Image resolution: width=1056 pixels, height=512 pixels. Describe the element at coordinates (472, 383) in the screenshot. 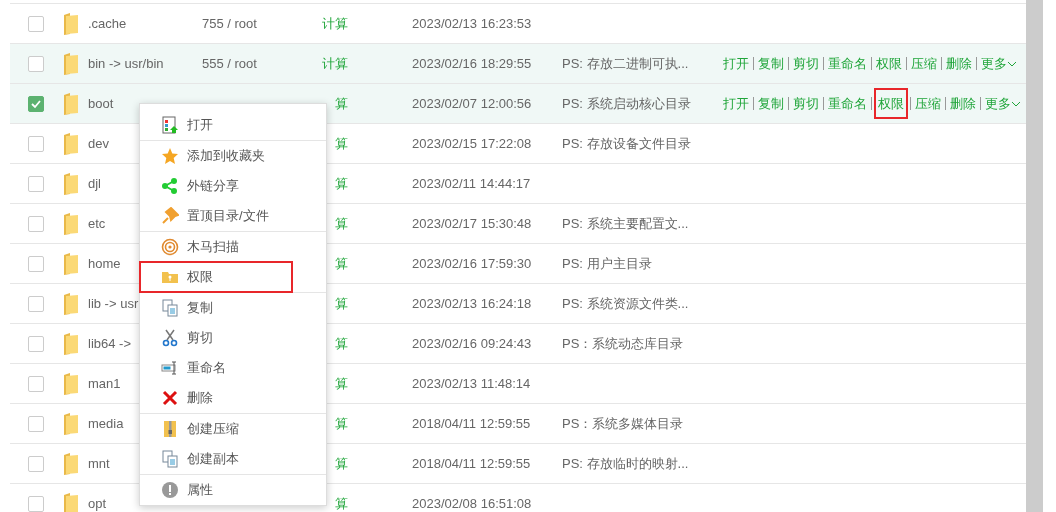

I see `modified-date: 2023/02/13 11:48:14` at that location.